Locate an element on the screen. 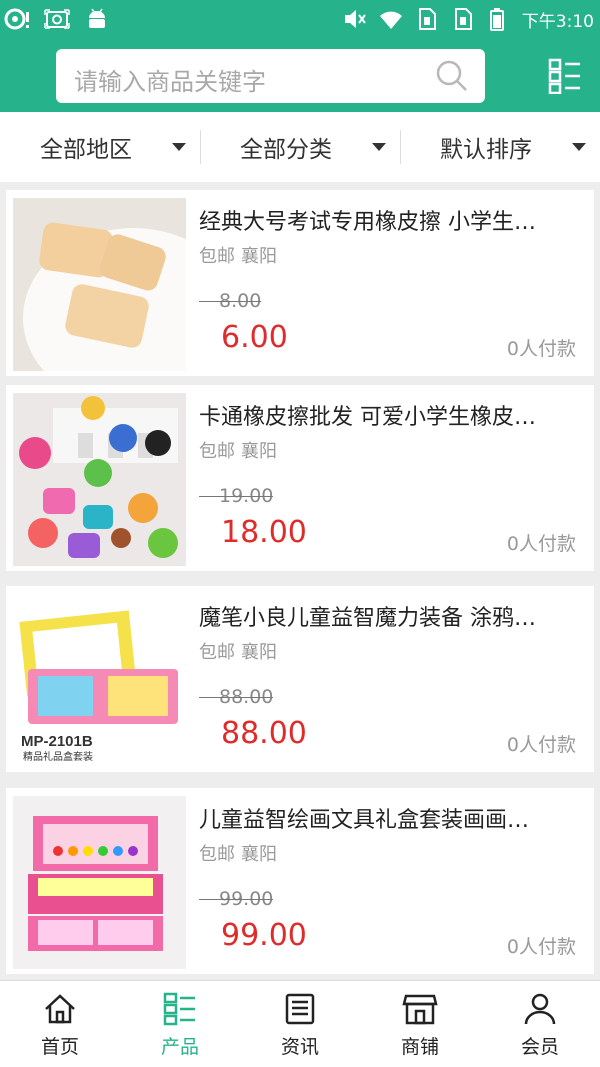 The image size is (600, 1067). original-price: 88.00 is located at coordinates (236, 697).